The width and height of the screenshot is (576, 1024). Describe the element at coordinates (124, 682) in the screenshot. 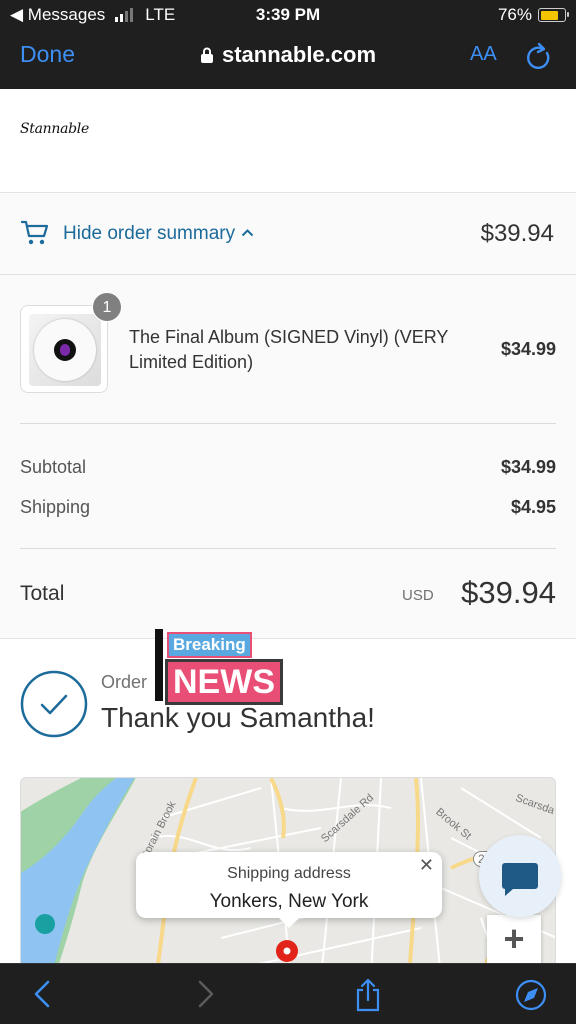

I see `order-number-label: Order` at that location.